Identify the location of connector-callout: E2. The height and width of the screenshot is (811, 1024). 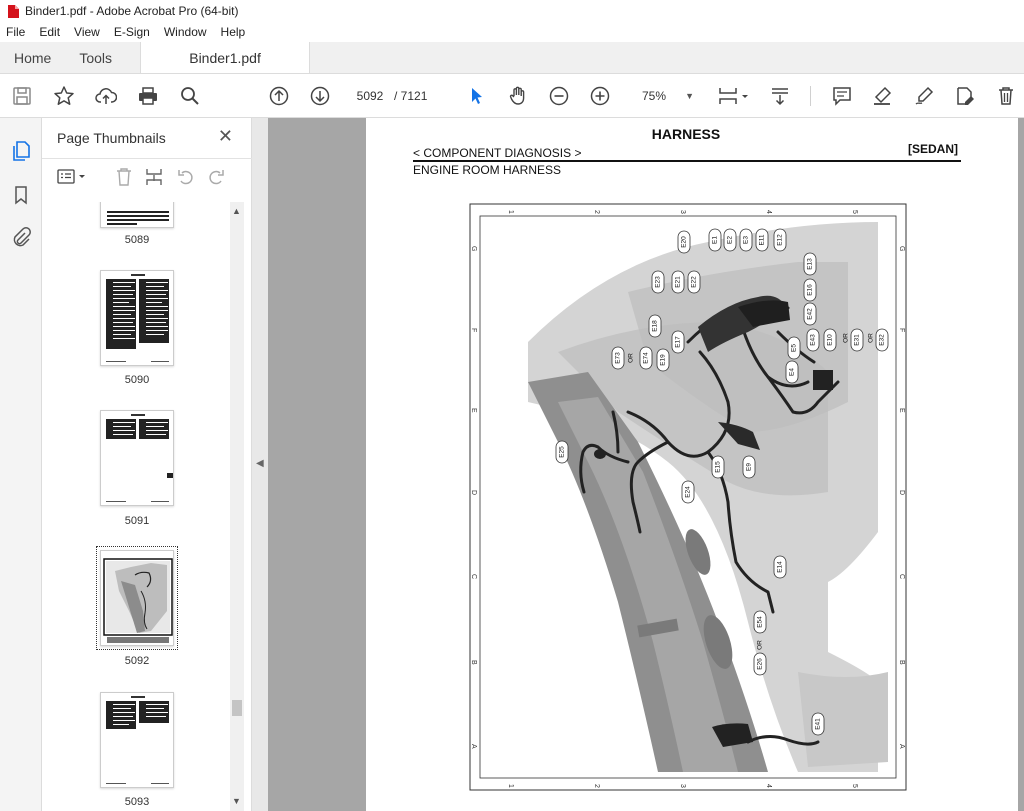
(730, 240).